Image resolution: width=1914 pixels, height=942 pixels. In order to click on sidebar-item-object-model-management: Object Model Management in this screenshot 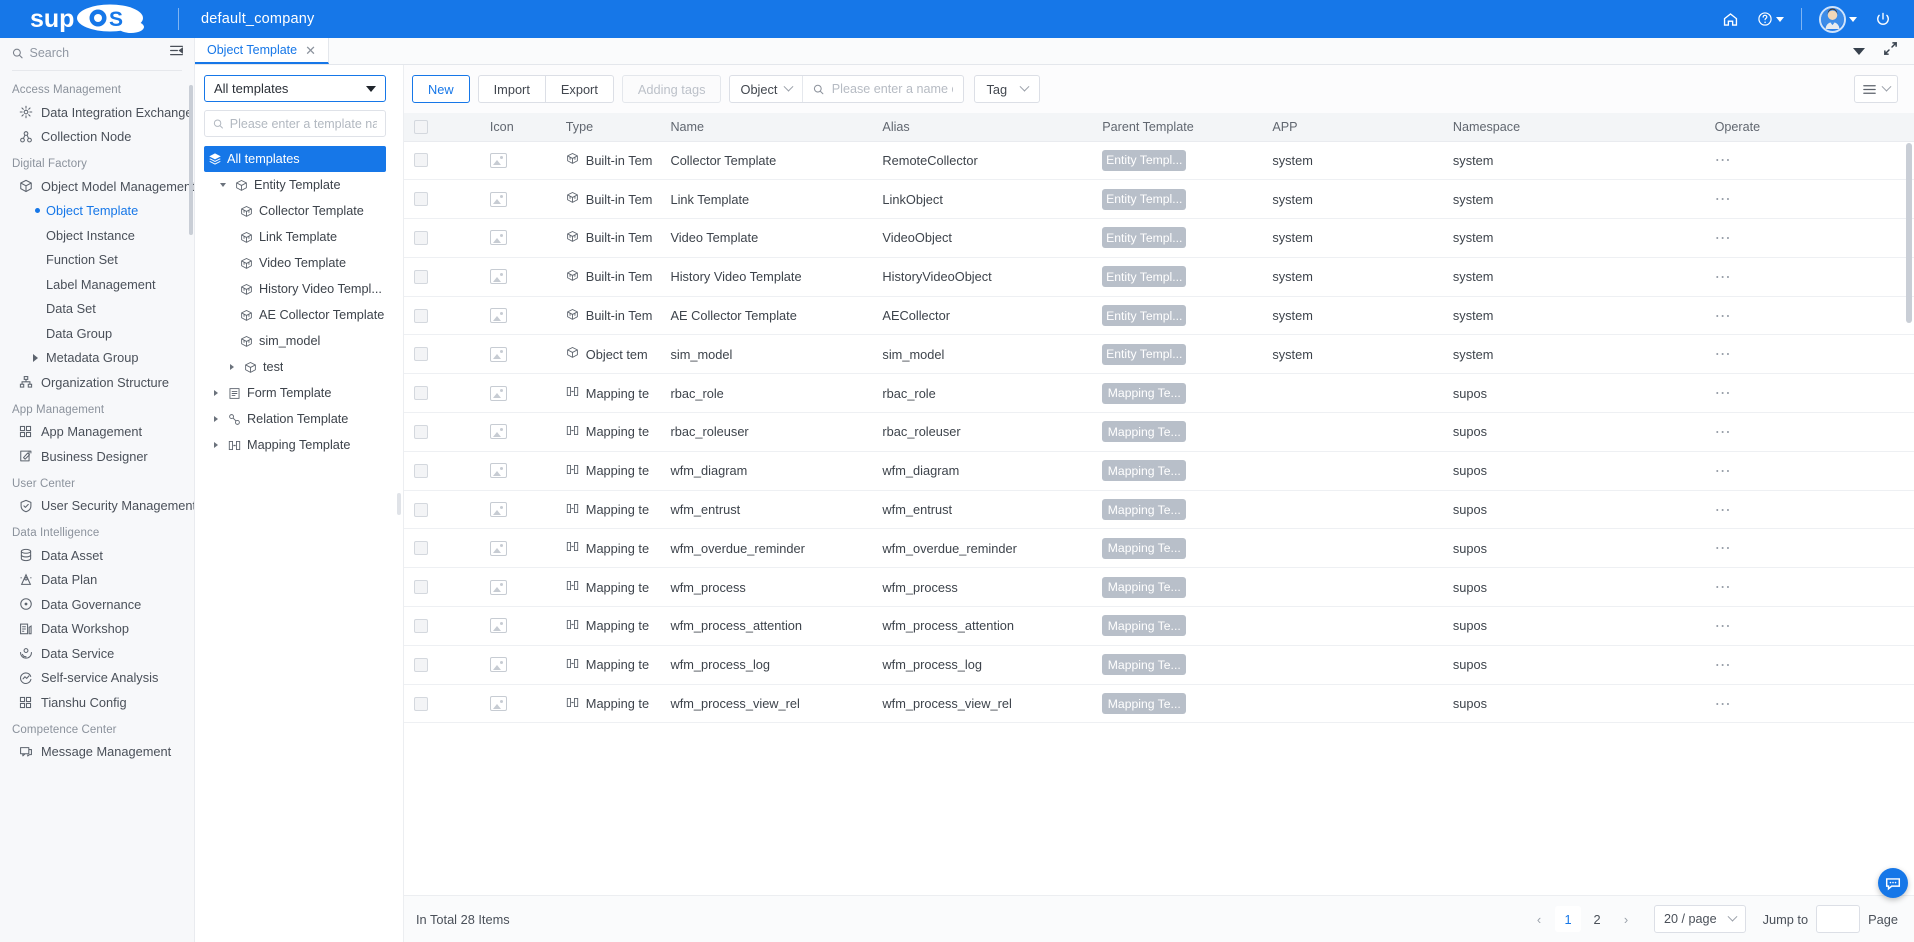, I will do `click(97, 186)`.